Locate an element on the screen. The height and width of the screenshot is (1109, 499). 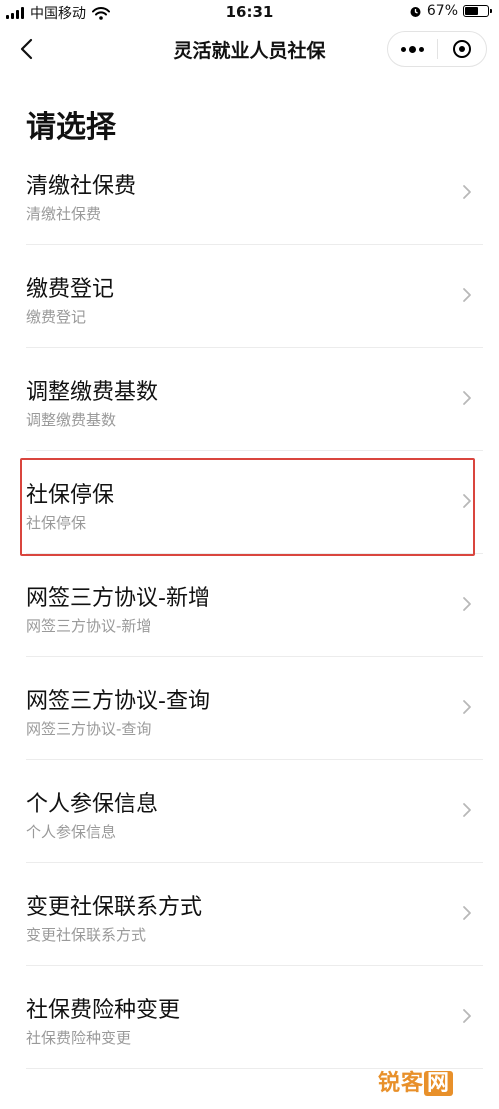
menu-item-subtitle: 社保费险种变更 is located at coordinates (79, 1038).